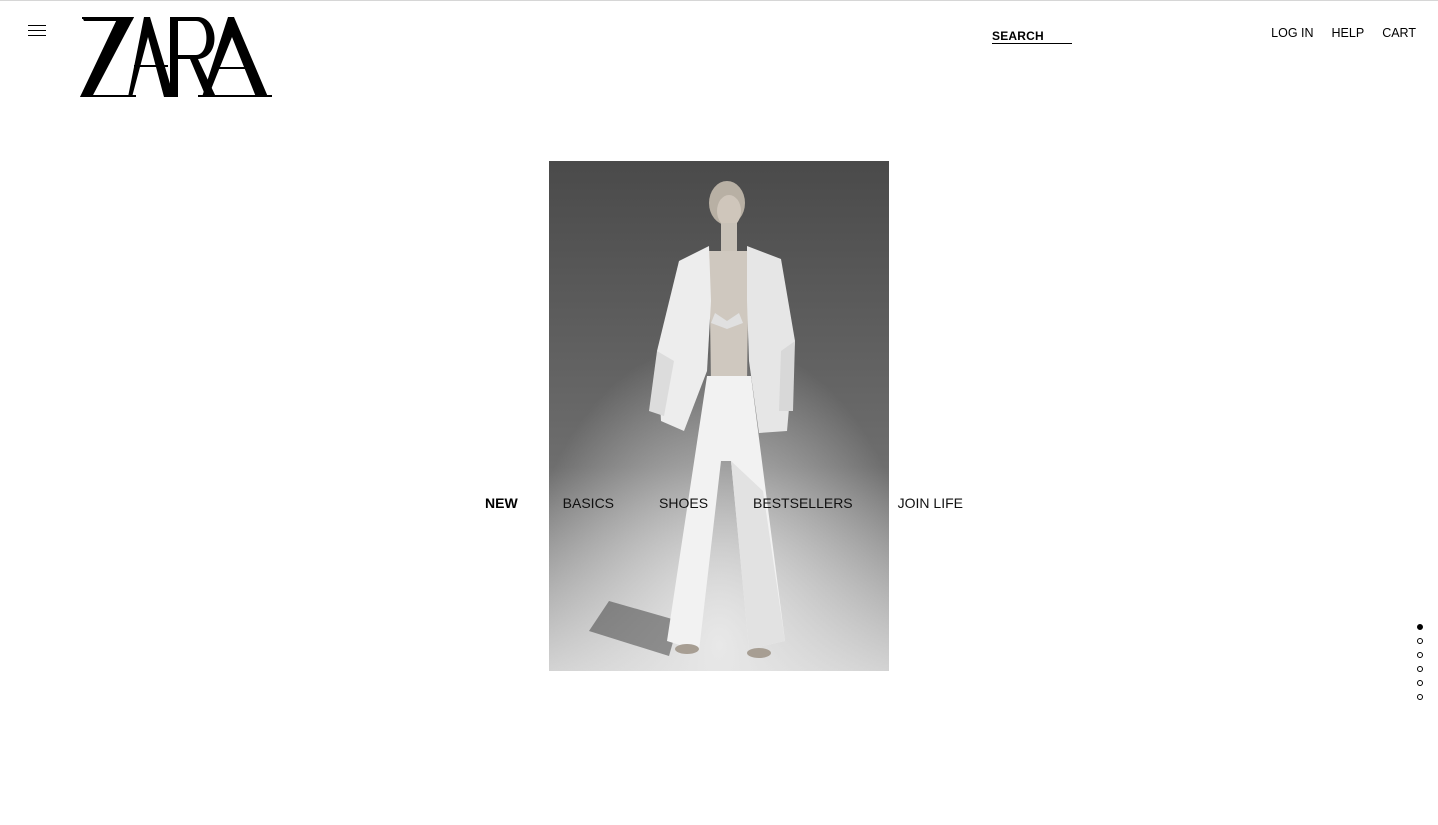  Describe the element at coordinates (1348, 33) in the screenshot. I see `help-link: HELP` at that location.